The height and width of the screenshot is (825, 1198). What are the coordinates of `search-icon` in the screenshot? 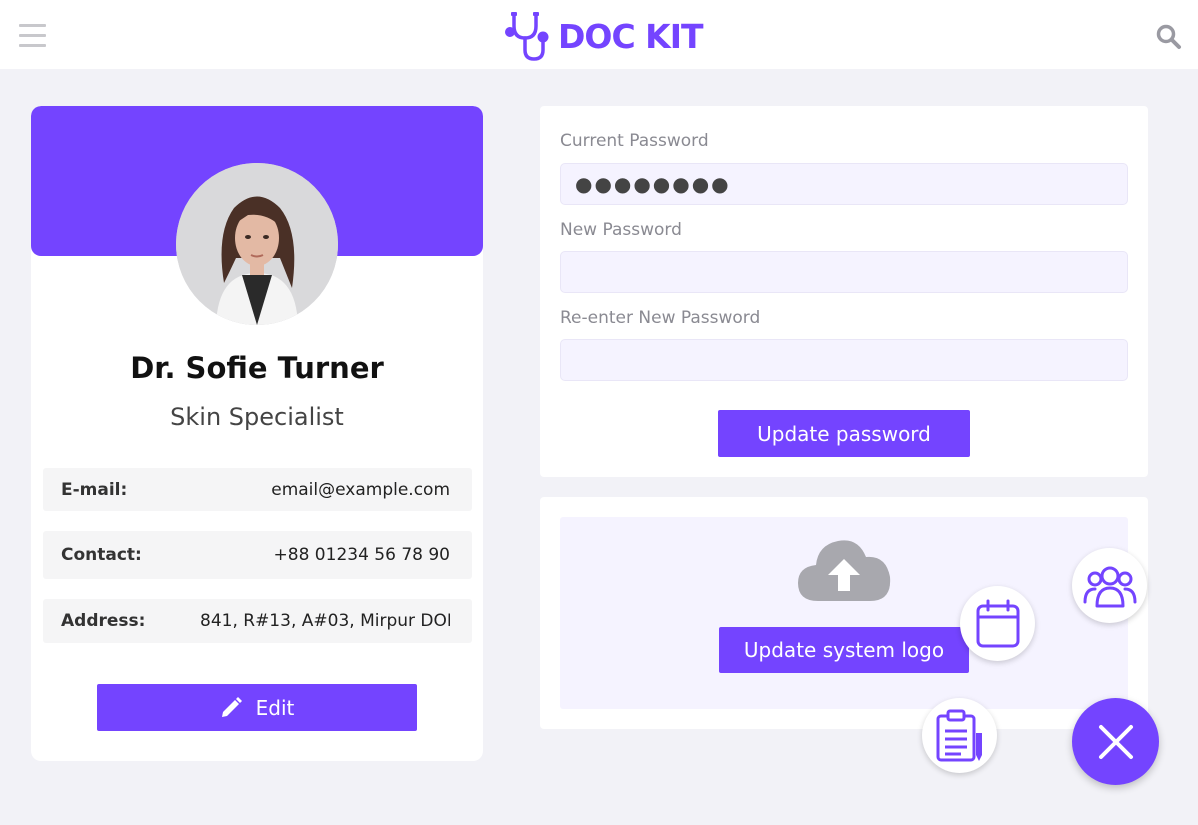 It's located at (1169, 37).